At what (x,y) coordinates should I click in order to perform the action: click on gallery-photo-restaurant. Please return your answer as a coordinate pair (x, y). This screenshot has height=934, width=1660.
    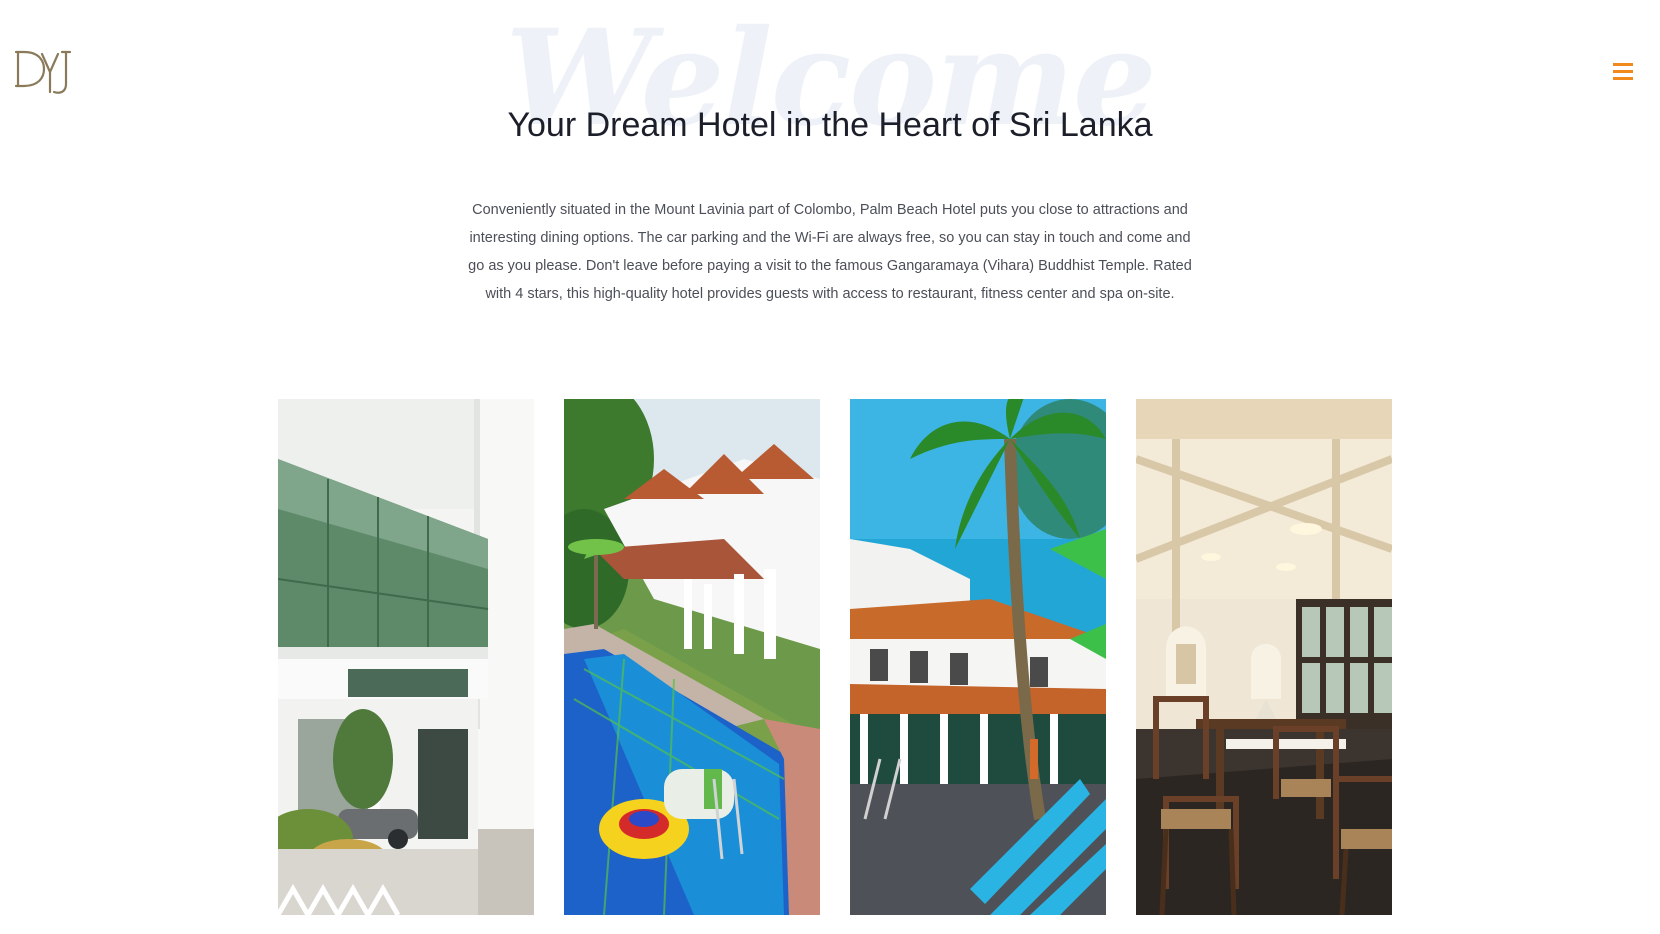
    Looking at the image, I should click on (1264, 657).